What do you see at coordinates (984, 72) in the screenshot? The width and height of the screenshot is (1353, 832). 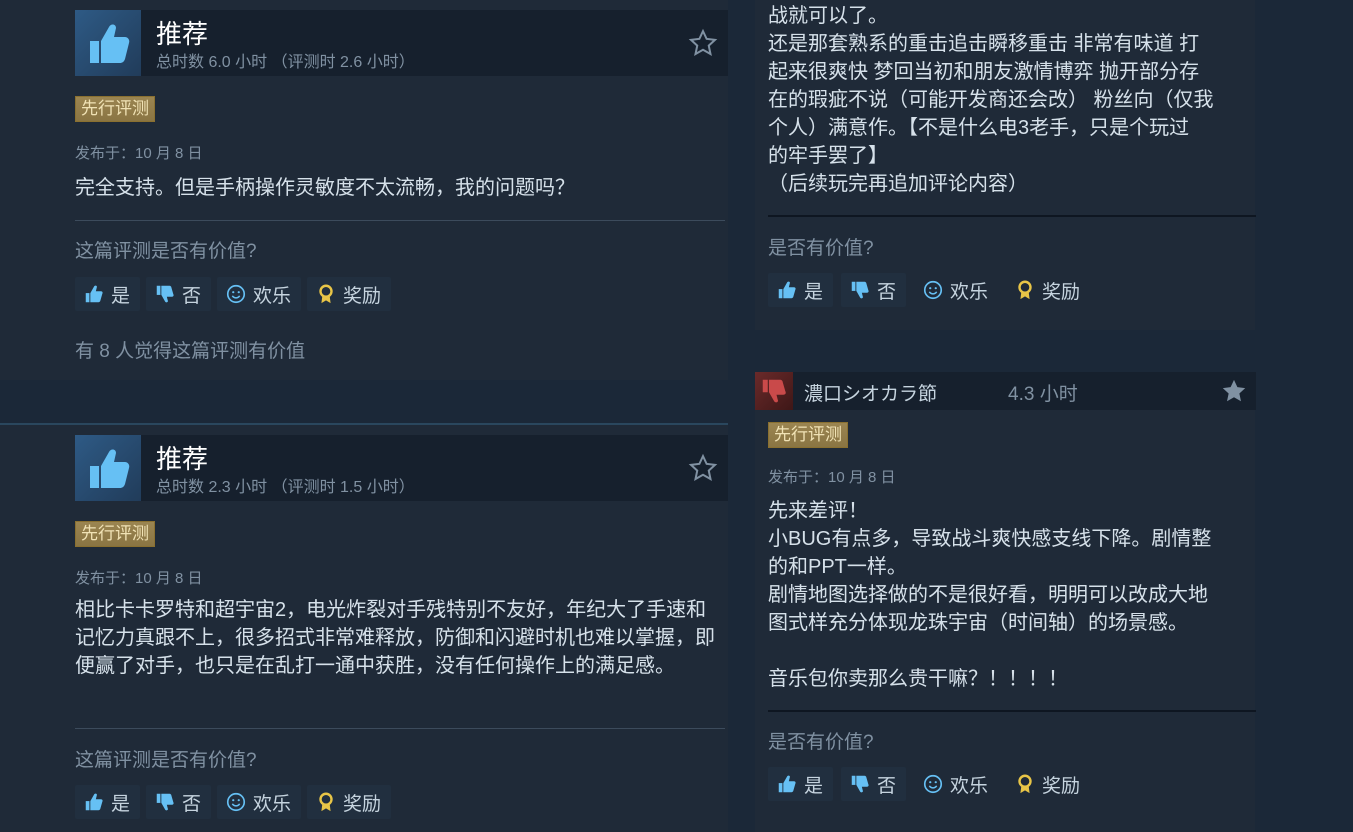 I see `content-line: 起来很爽快 梦回当初和朋友激情博弈 抛开部分存` at bounding box center [984, 72].